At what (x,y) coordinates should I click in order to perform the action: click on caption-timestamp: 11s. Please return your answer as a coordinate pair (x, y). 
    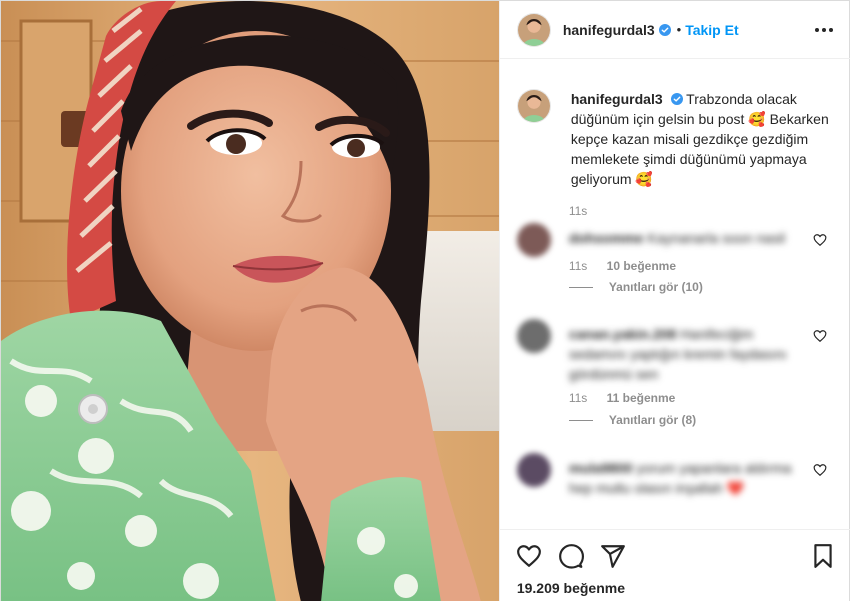
    Looking at the image, I should click on (578, 211).